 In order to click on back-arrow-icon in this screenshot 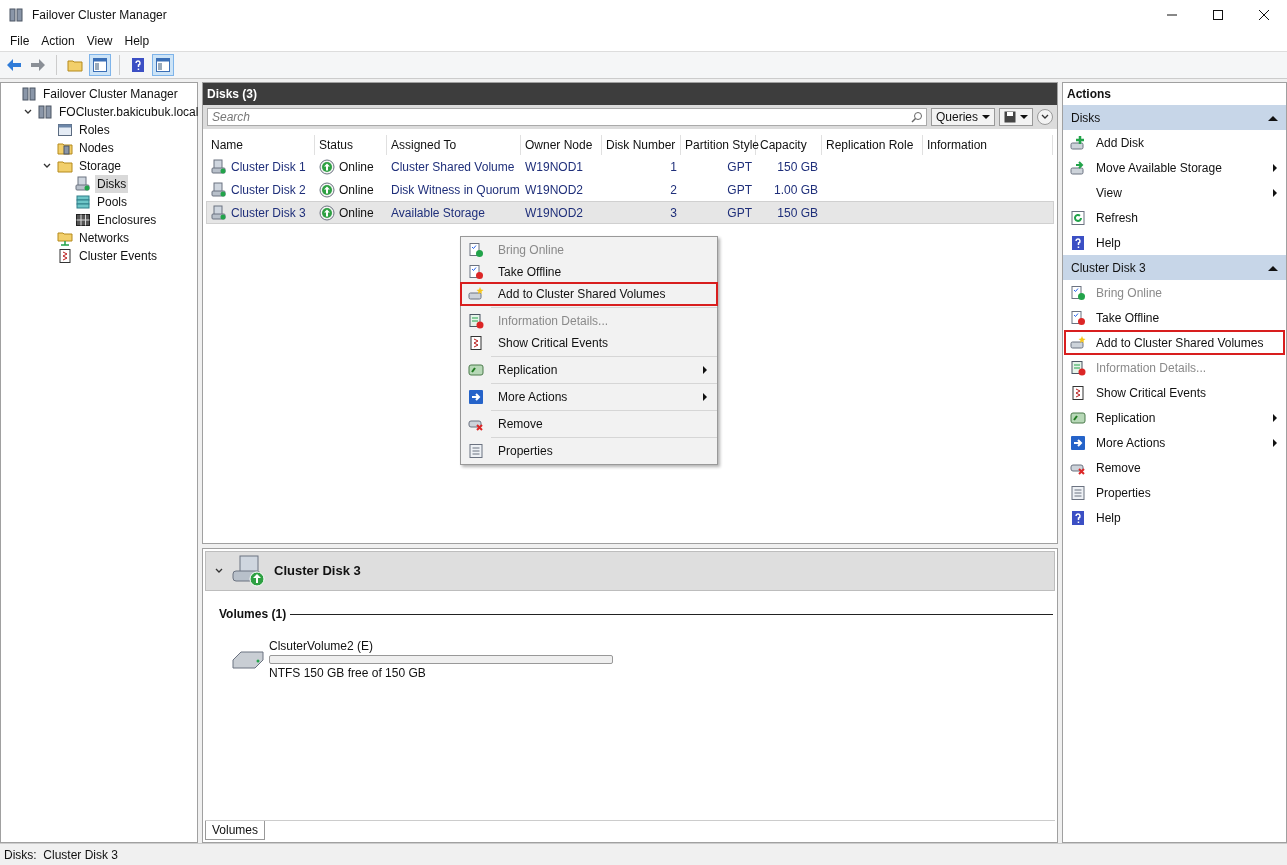, I will do `click(14, 65)`.